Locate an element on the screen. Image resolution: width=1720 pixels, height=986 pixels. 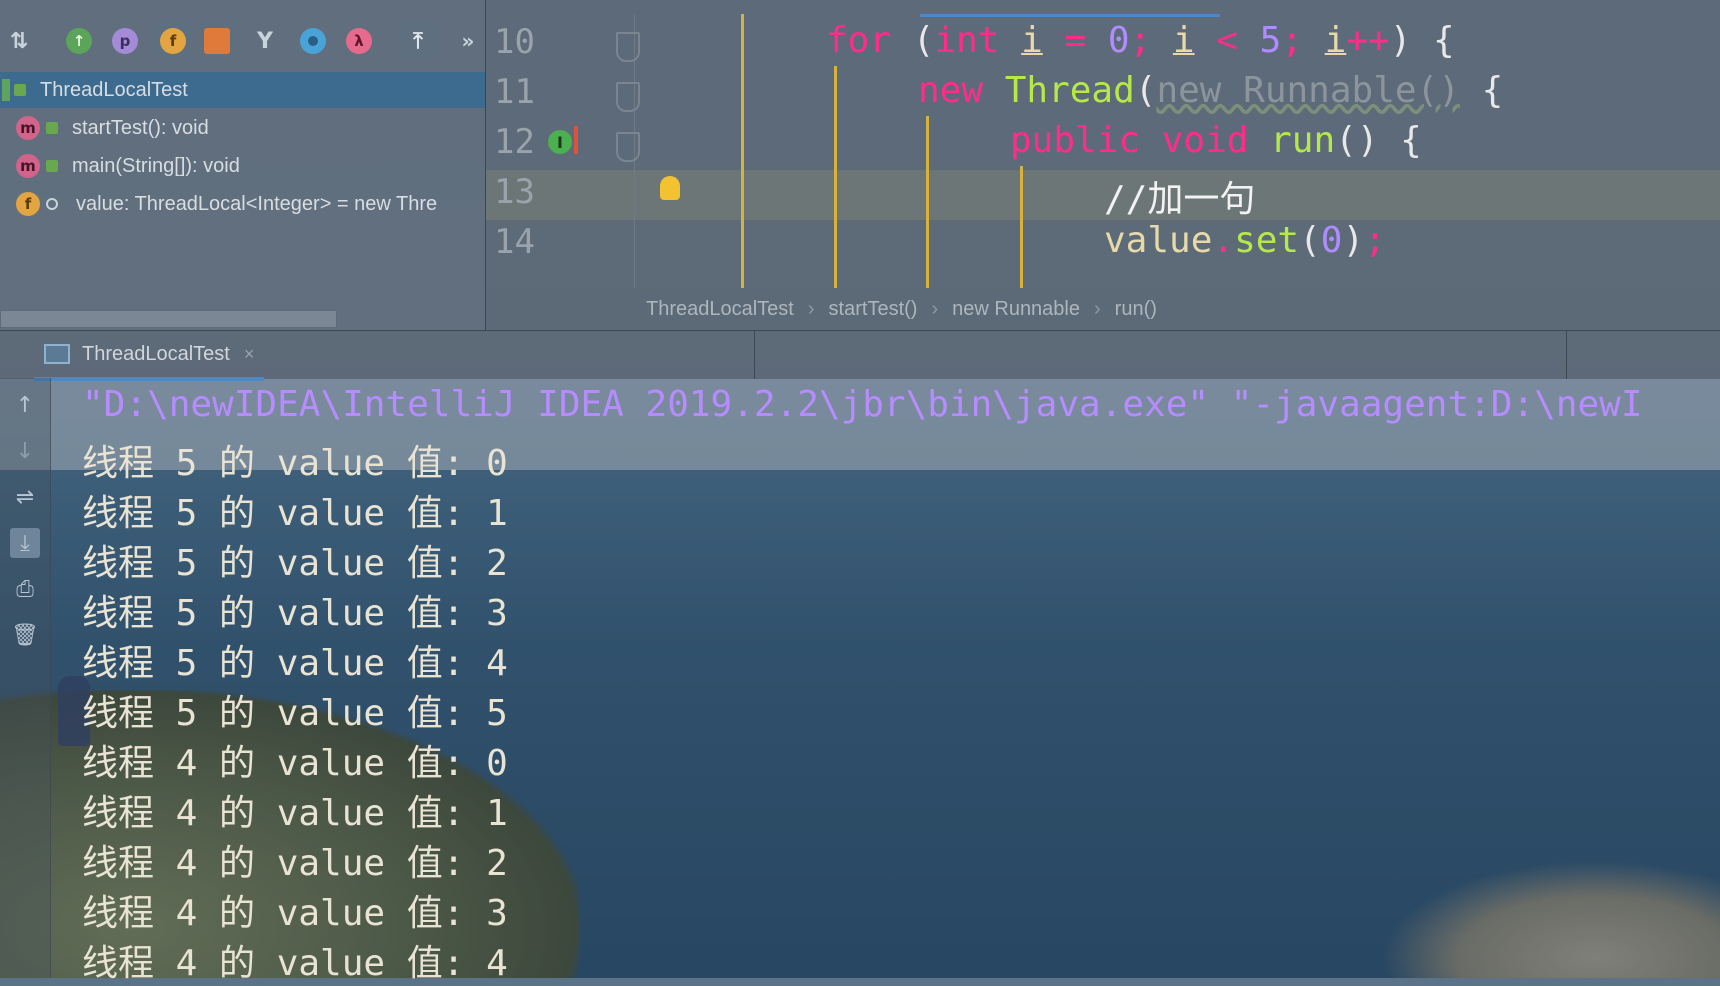
method-name: set is located at coordinates (1267, 240).